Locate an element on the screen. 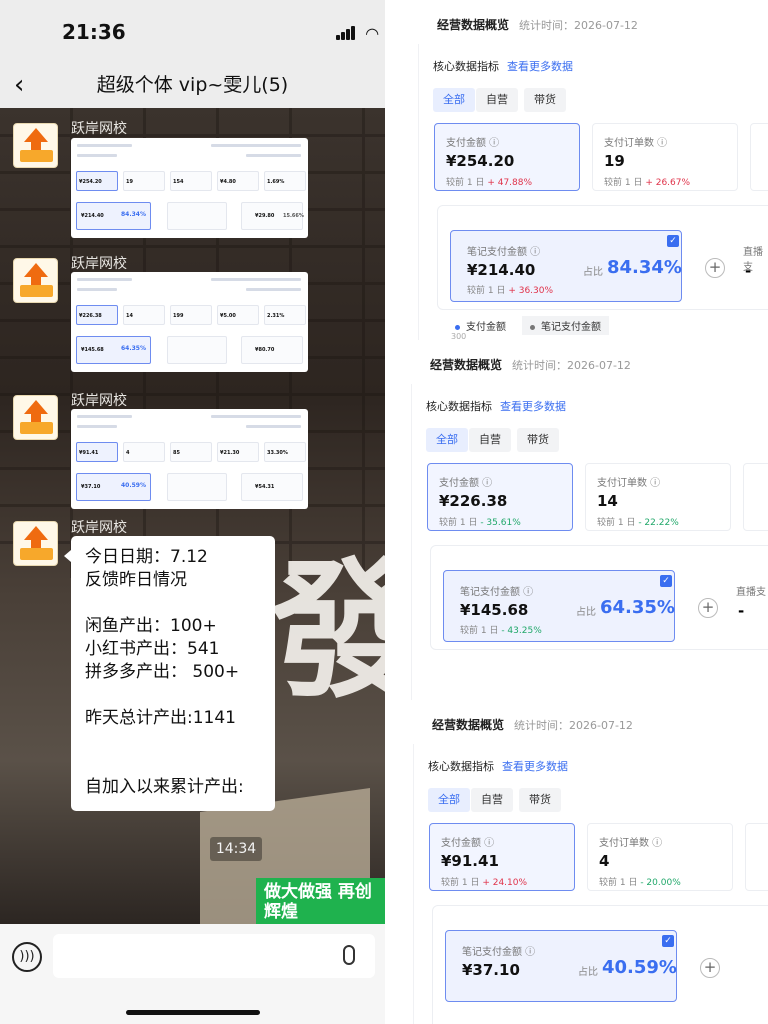  metric-value: ¥91.41 is located at coordinates (470, 861).